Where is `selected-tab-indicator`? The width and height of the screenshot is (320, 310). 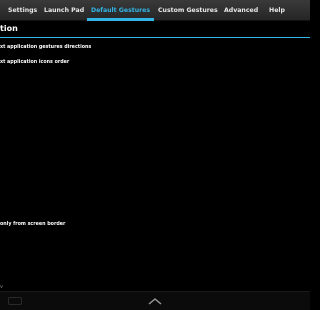 selected-tab-indicator is located at coordinates (120, 19).